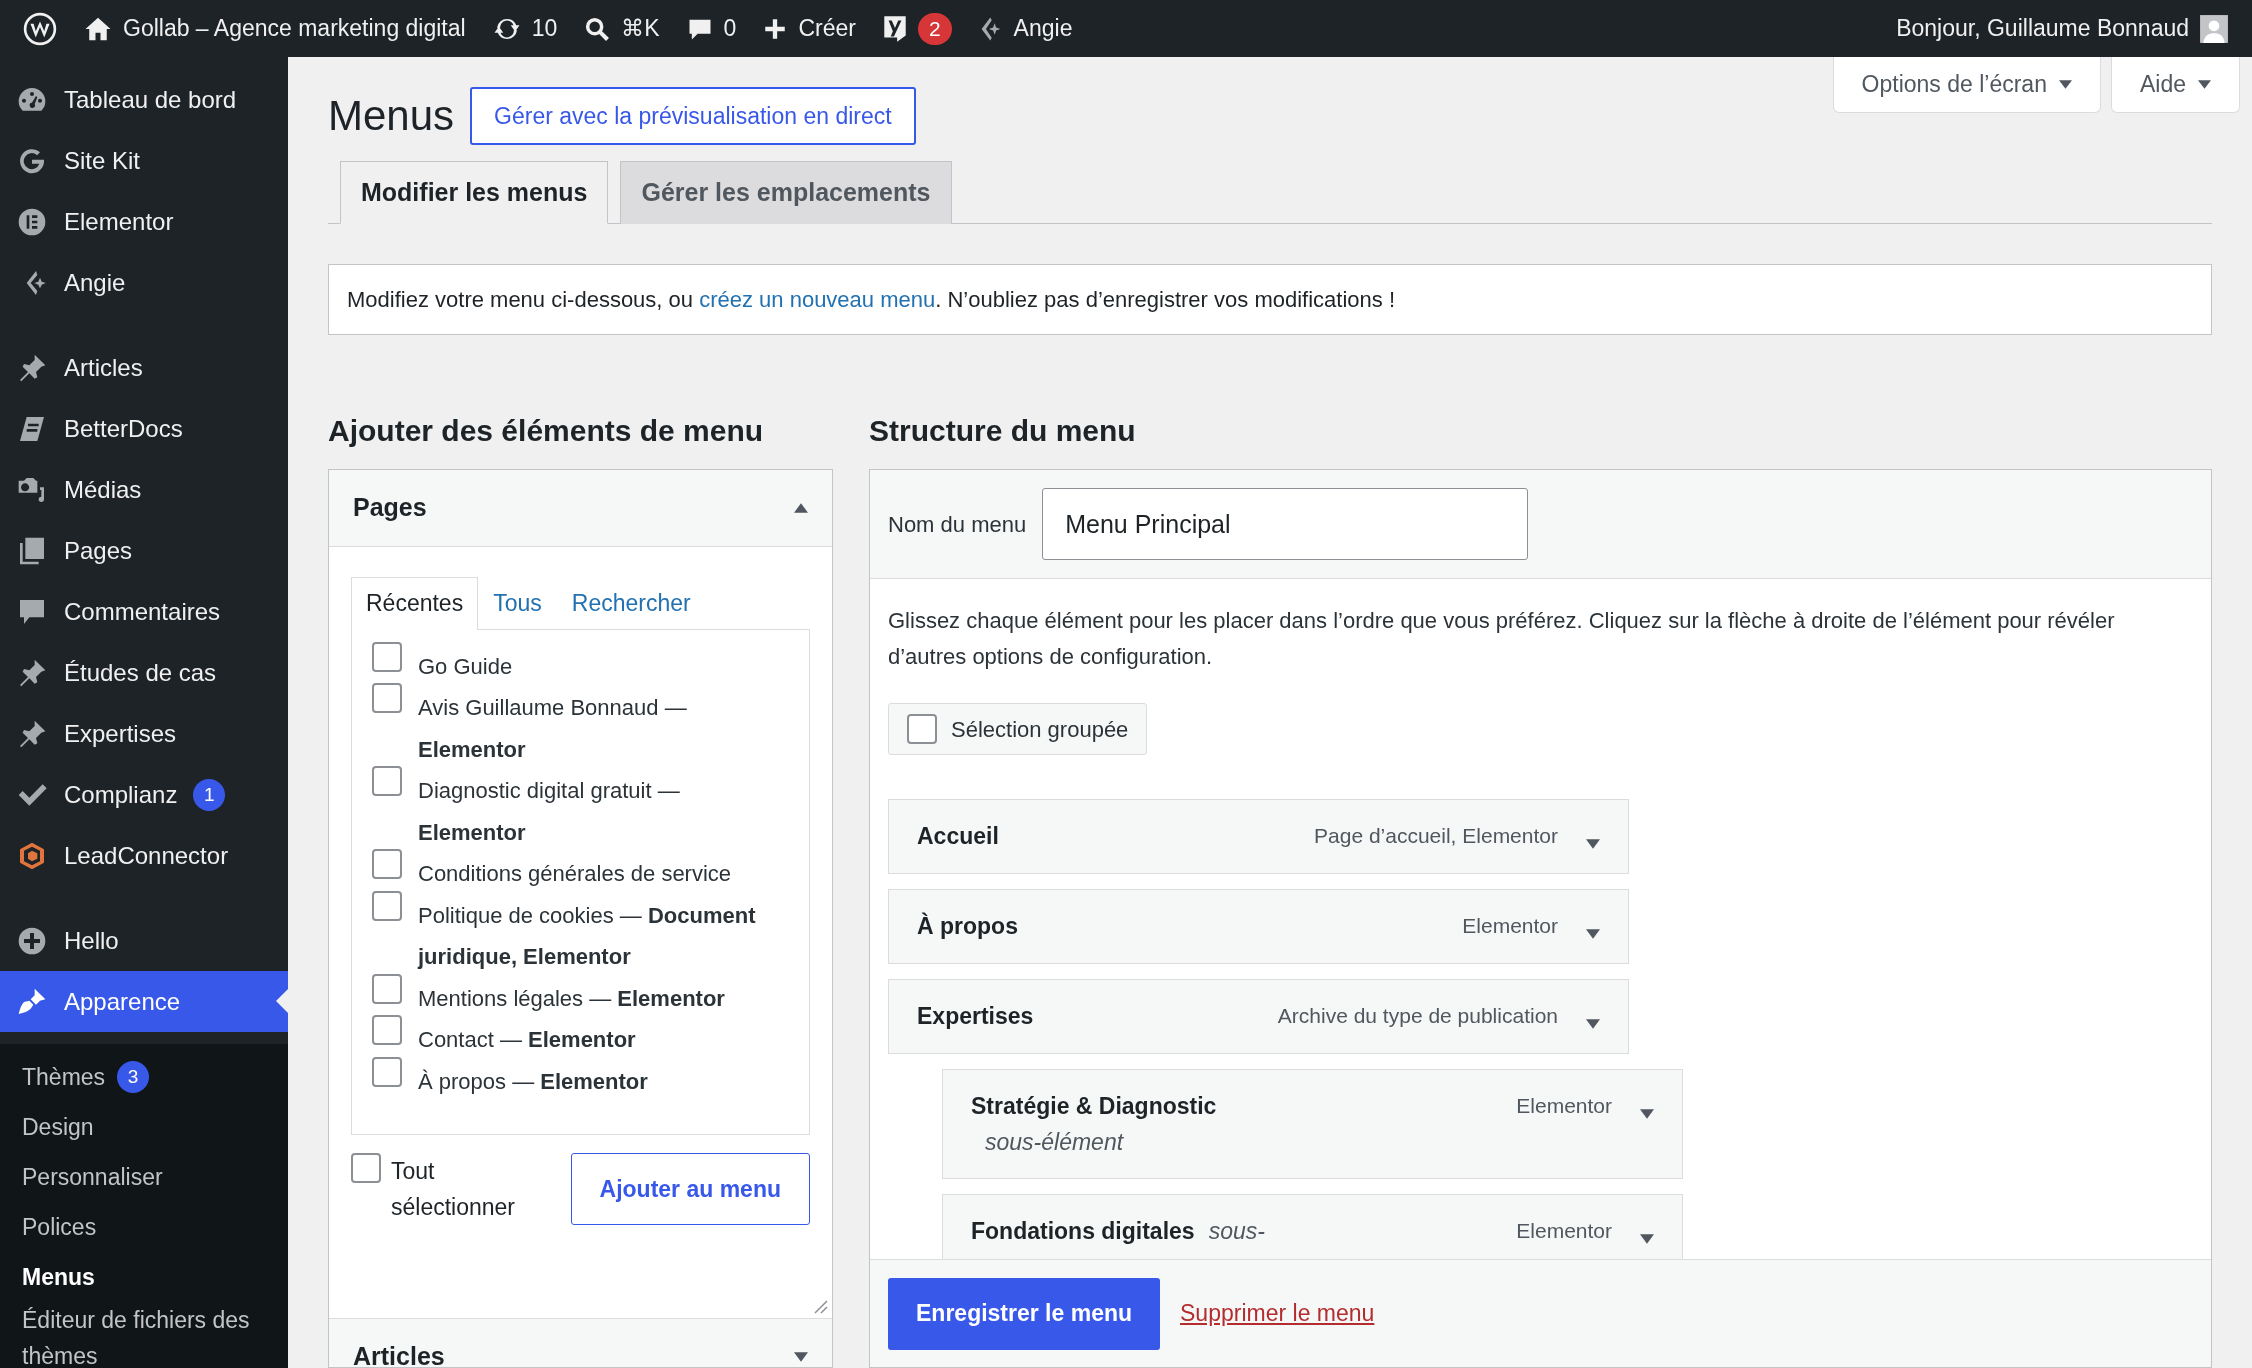 Image resolution: width=2252 pixels, height=1368 pixels. Describe the element at coordinates (1285, 524) in the screenshot. I see `menu-name-field: Menu Principal` at that location.